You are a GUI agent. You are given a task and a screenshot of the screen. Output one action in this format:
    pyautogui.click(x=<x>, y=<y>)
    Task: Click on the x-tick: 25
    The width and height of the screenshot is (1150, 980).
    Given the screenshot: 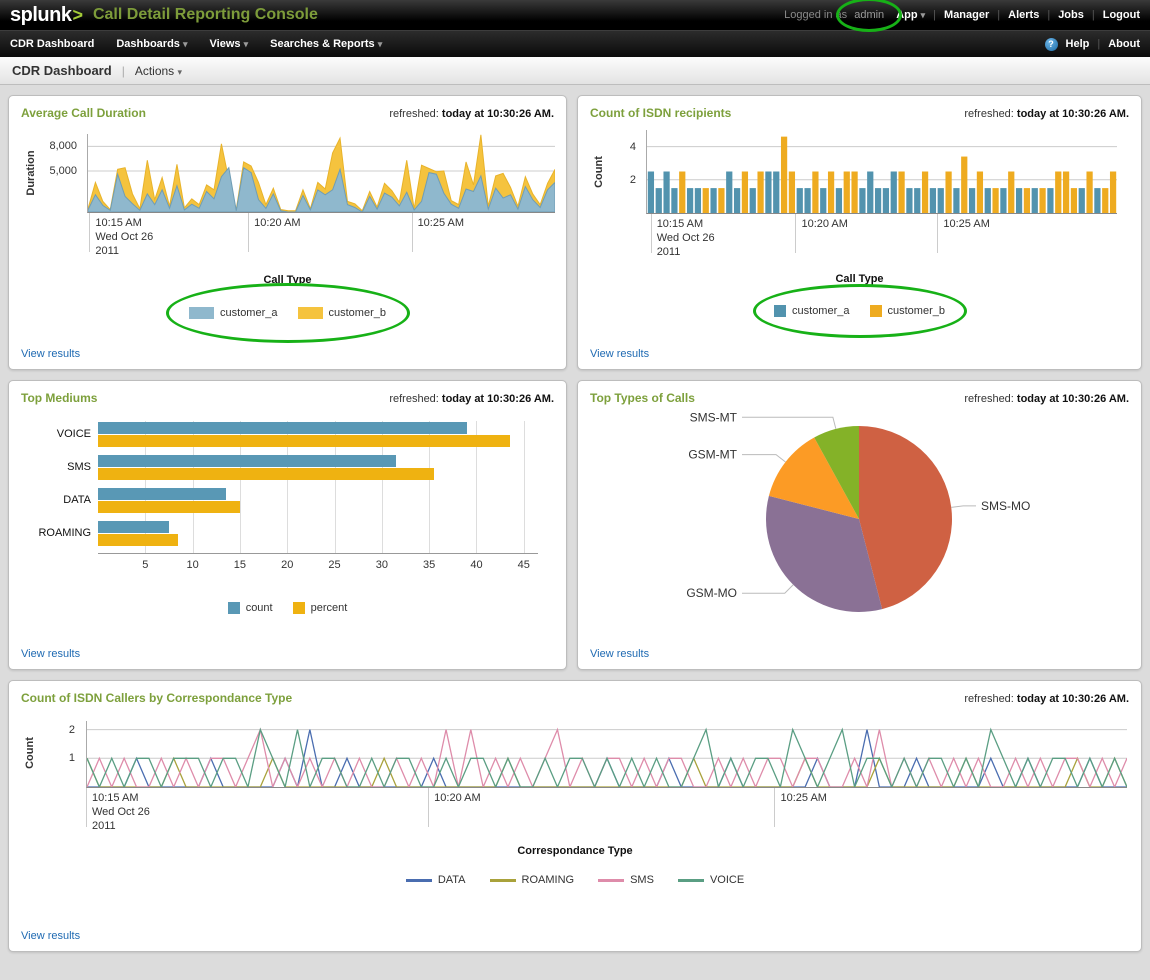 What is the action you would take?
    pyautogui.click(x=334, y=565)
    